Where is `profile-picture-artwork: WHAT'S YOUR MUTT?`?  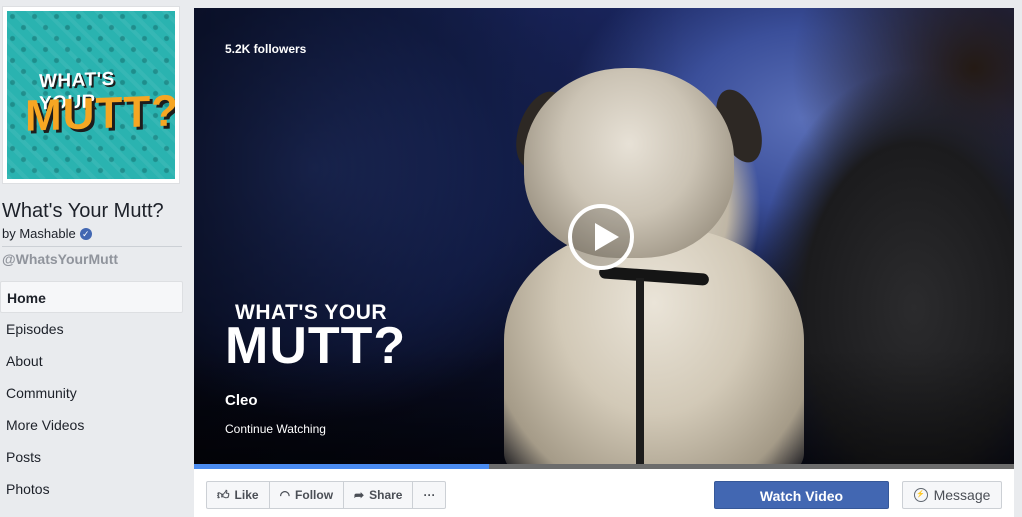
profile-picture-artwork: WHAT'S YOUR MUTT? is located at coordinates (91, 95).